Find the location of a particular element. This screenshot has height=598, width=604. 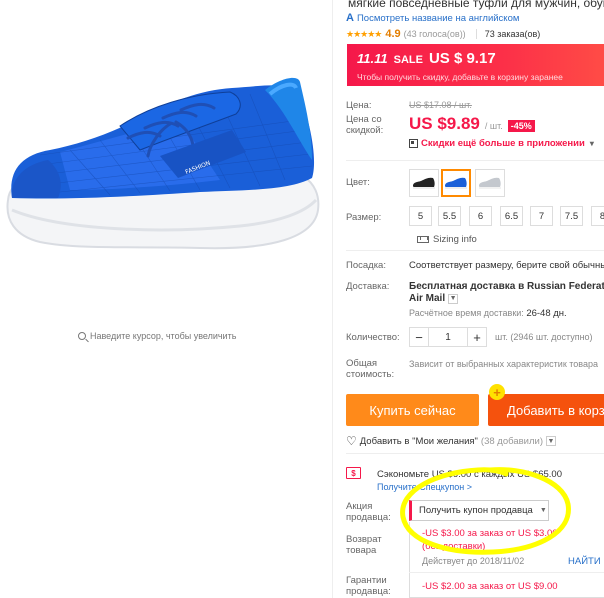

returns-label: Возврат товара is located at coordinates (364, 545).